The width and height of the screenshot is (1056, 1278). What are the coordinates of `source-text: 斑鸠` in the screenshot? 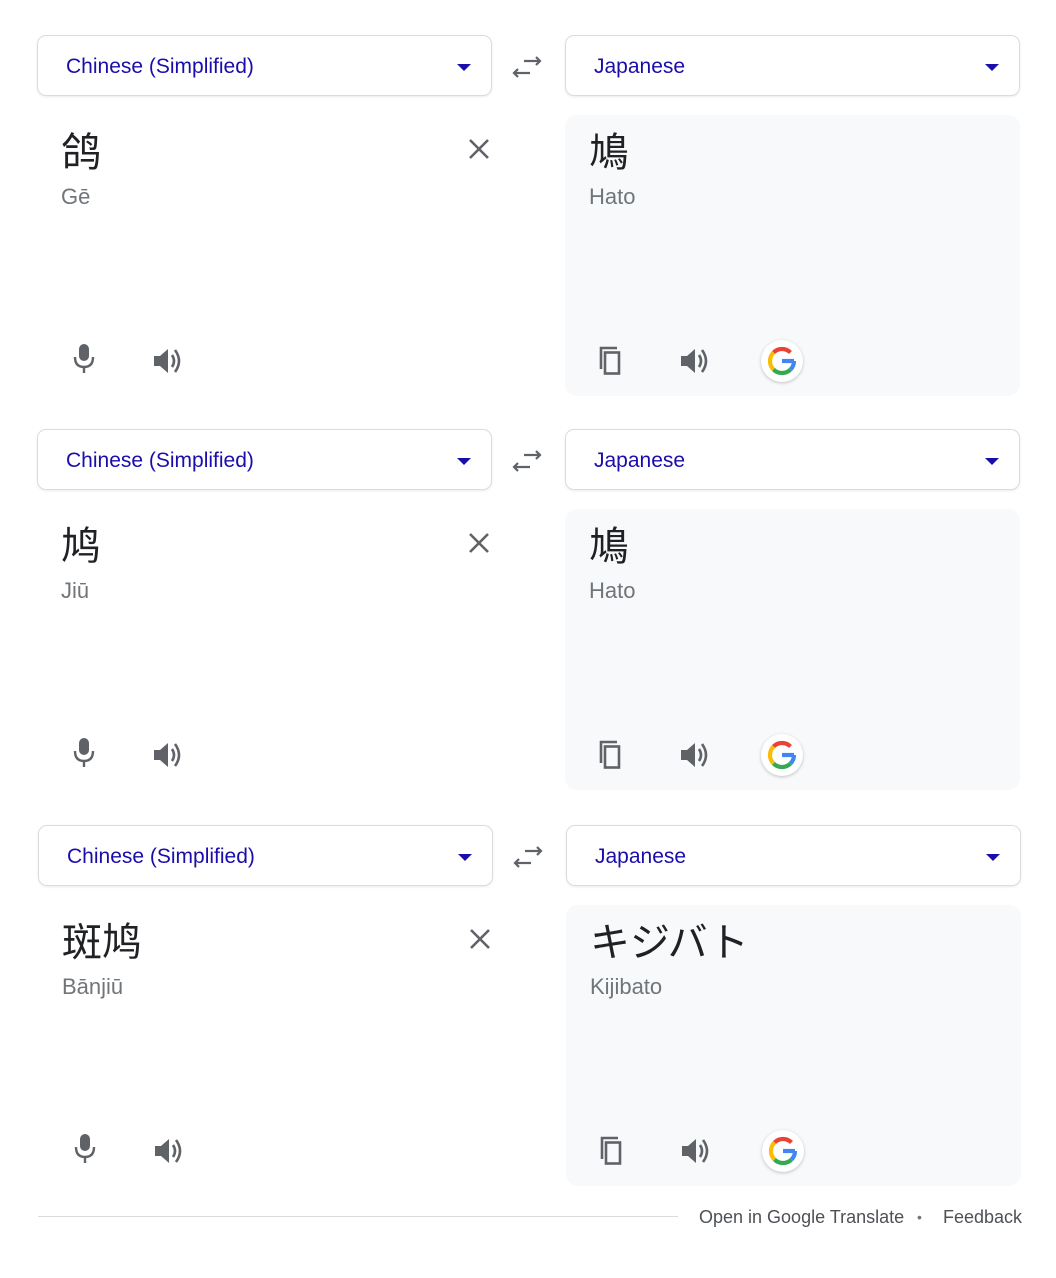 It's located at (102, 943).